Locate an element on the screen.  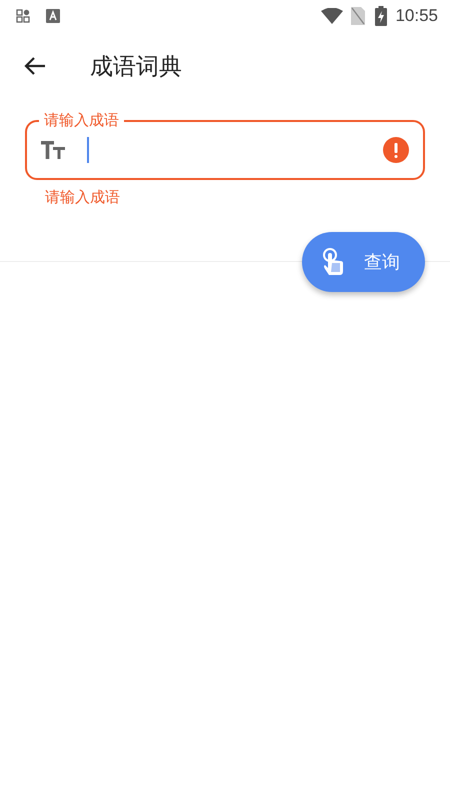
text-size-icon is located at coordinates (53, 150).